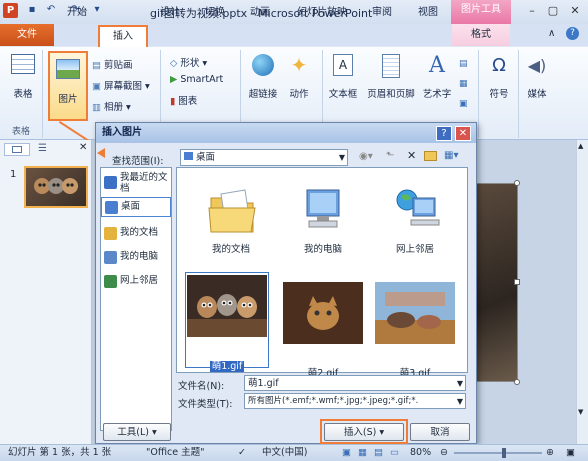  I want to click on help-icon: ?, so click(572, 33).